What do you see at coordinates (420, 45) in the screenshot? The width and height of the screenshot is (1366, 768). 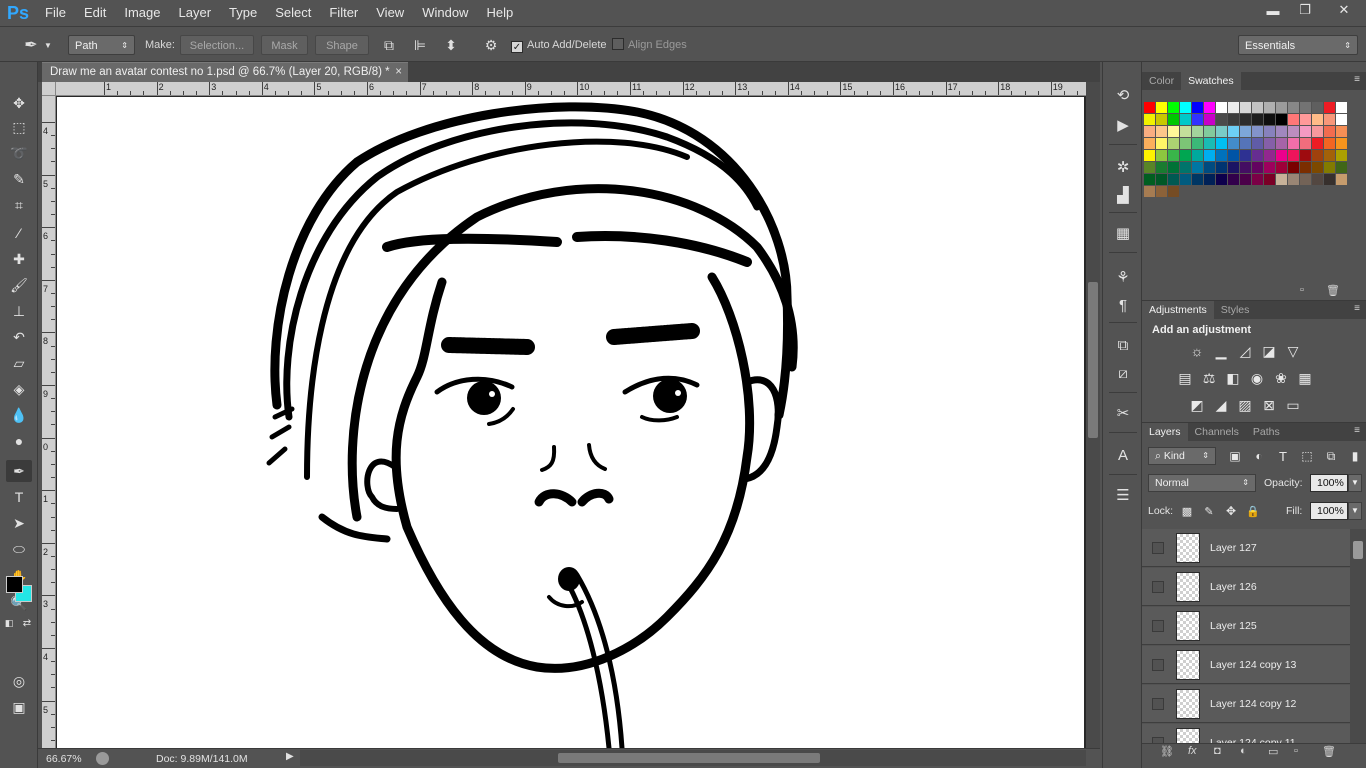 I see `path-alignment-icon: ⊫` at bounding box center [420, 45].